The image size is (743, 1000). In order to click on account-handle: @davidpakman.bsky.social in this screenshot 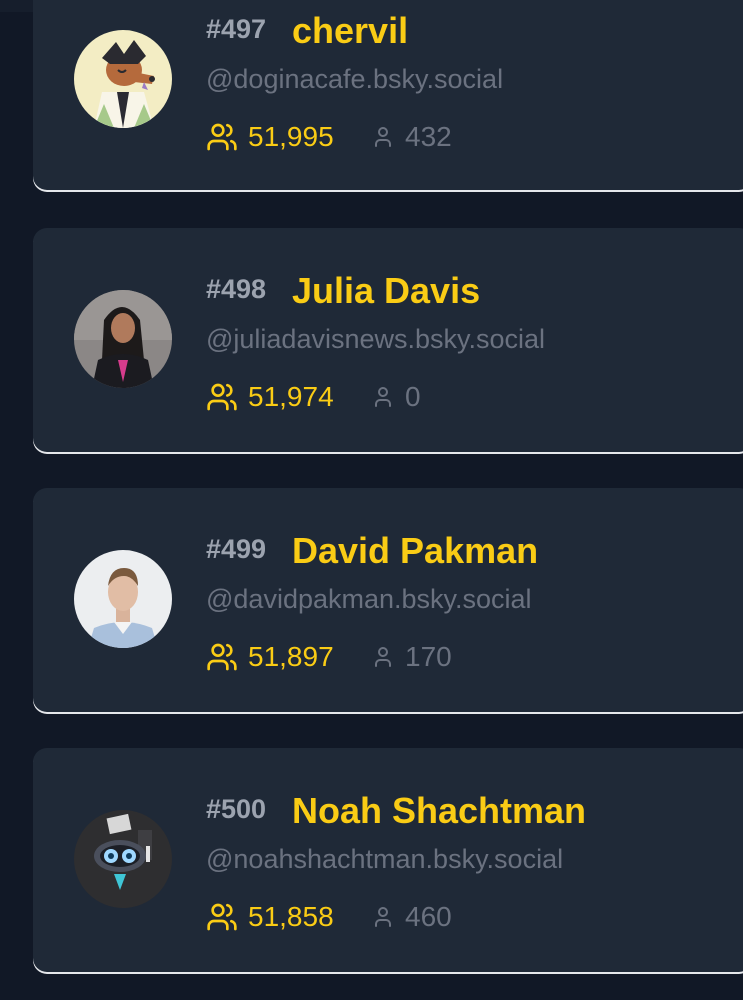, I will do `click(369, 599)`.